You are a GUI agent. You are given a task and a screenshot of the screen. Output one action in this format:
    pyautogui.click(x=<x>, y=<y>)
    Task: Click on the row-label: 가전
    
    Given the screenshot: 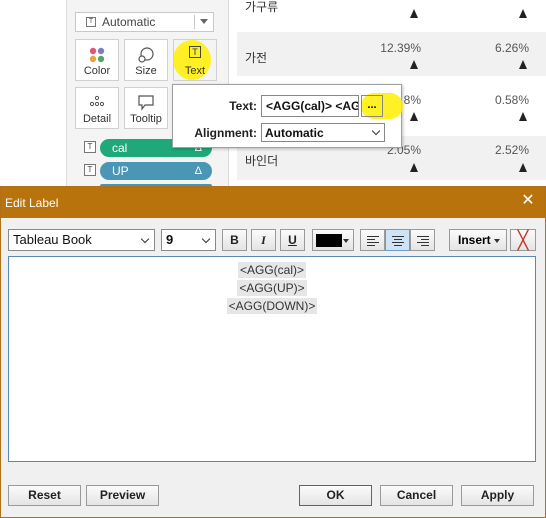 What is the action you would take?
    pyautogui.click(x=256, y=58)
    